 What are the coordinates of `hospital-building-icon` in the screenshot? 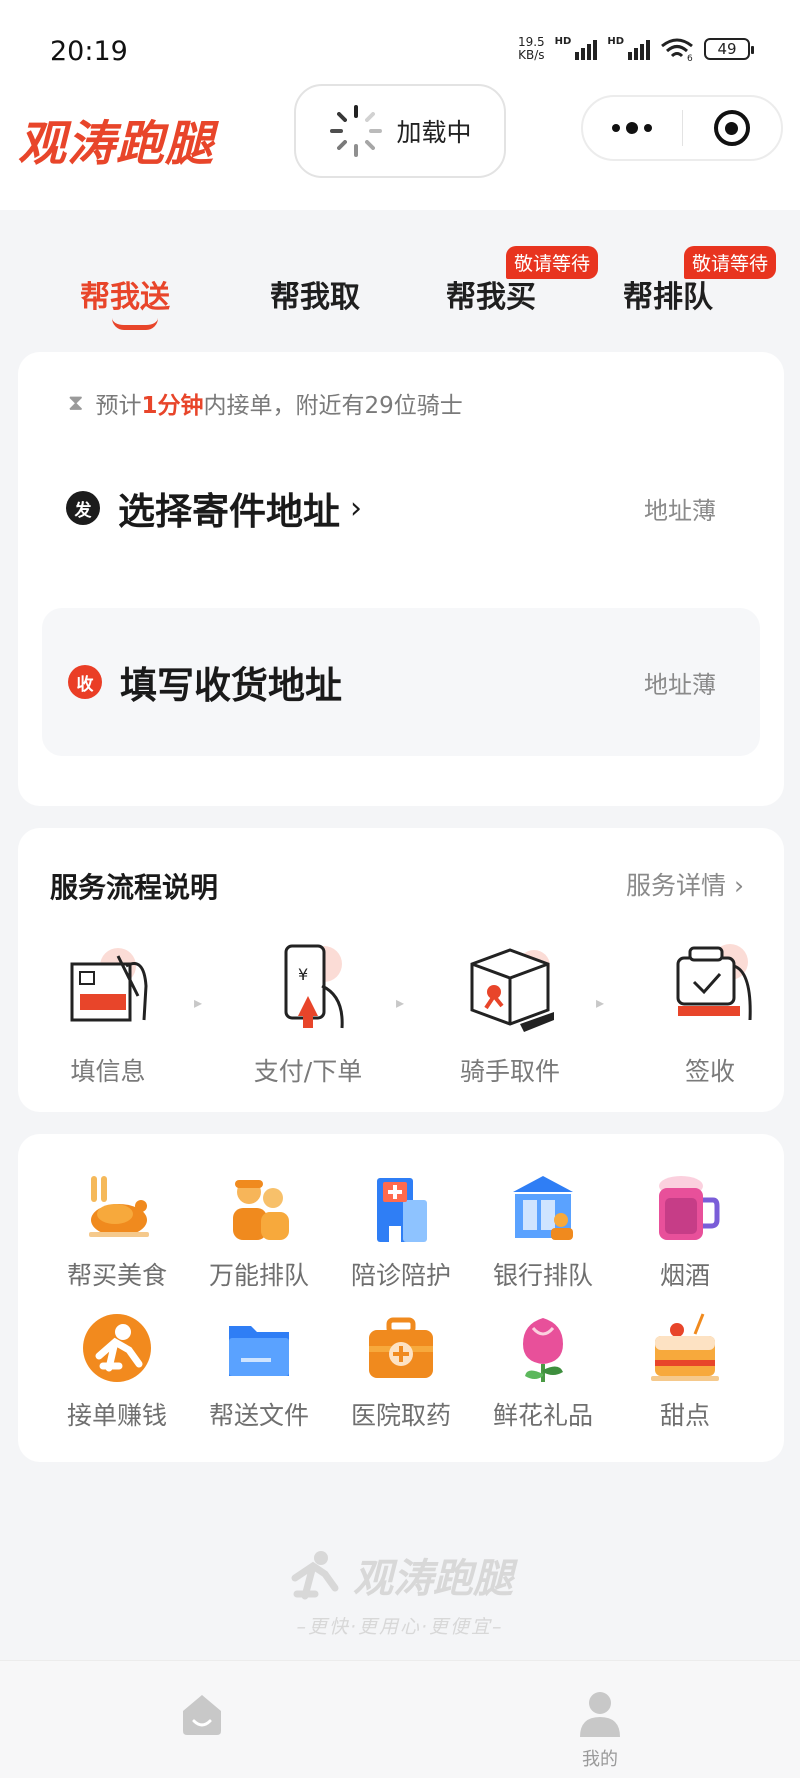 It's located at (402, 1210).